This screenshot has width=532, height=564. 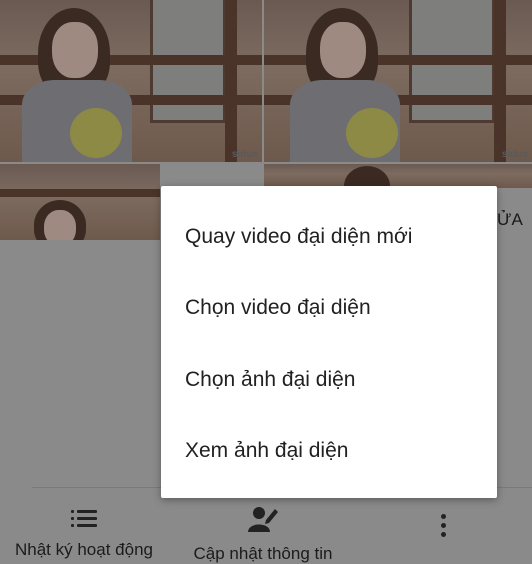 What do you see at coordinates (263, 553) in the screenshot?
I see `update-info-label: Cập nhật thông tin` at bounding box center [263, 553].